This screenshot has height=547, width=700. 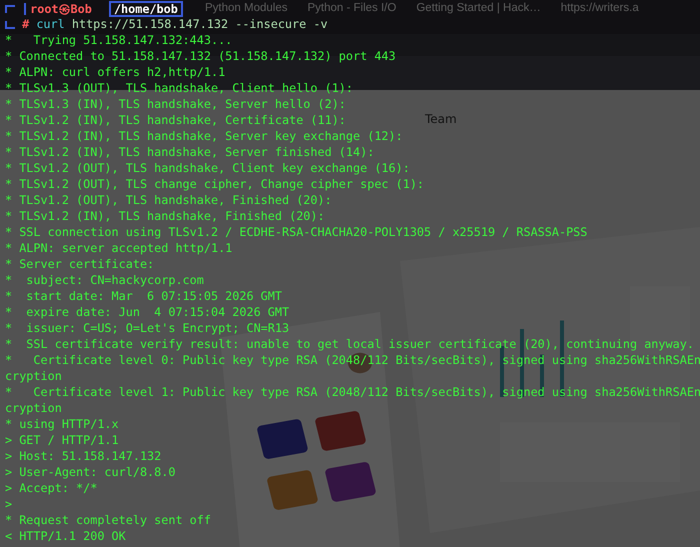 What do you see at coordinates (441, 119) in the screenshot?
I see `nav-link: Team` at bounding box center [441, 119].